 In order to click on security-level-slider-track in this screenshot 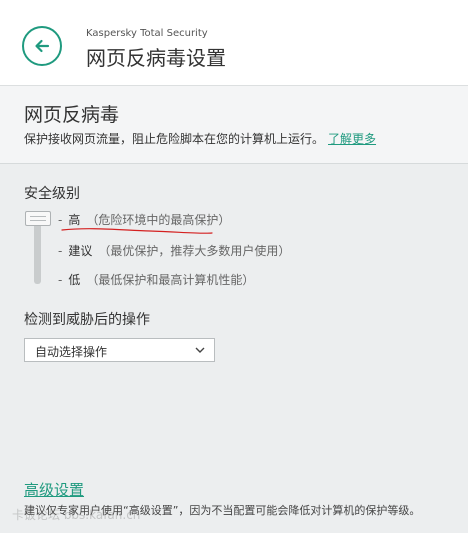, I will do `click(37, 251)`.